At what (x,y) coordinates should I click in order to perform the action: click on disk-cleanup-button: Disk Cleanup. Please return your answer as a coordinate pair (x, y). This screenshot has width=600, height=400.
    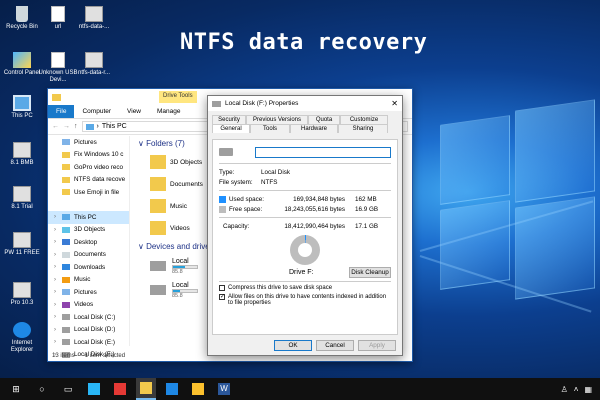
    Looking at the image, I should click on (370, 272).